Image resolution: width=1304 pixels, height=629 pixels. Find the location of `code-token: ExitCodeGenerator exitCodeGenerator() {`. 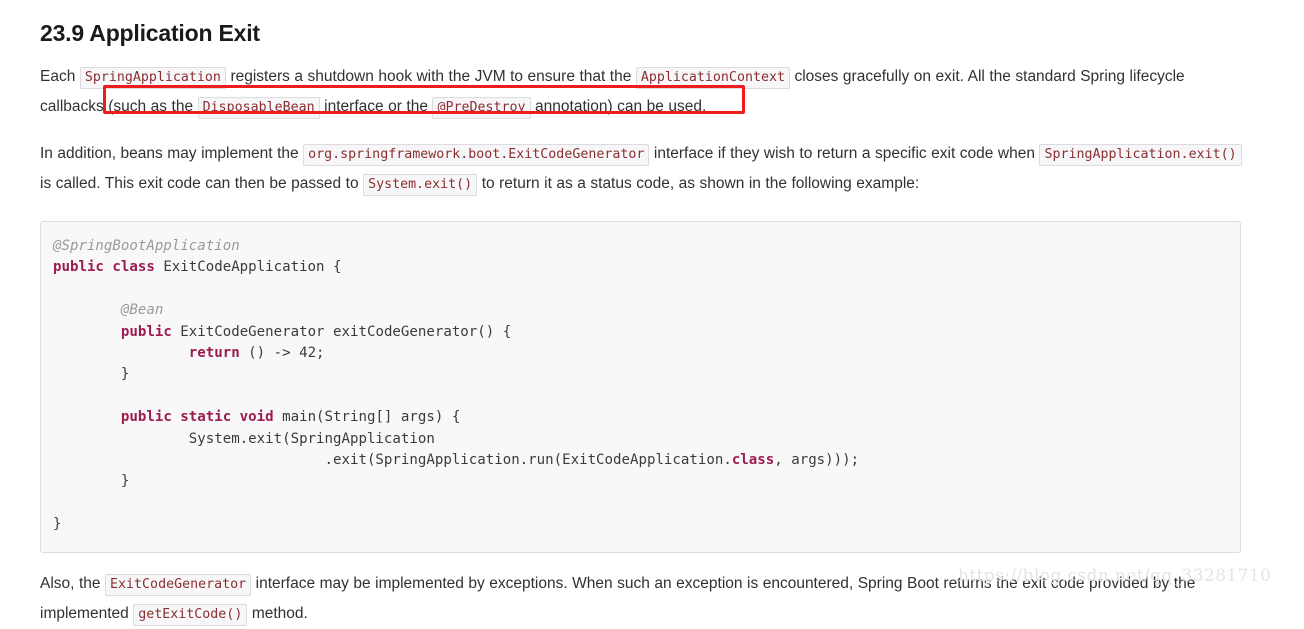

code-token: ExitCodeGenerator exitCodeGenerator() { is located at coordinates (341, 331).